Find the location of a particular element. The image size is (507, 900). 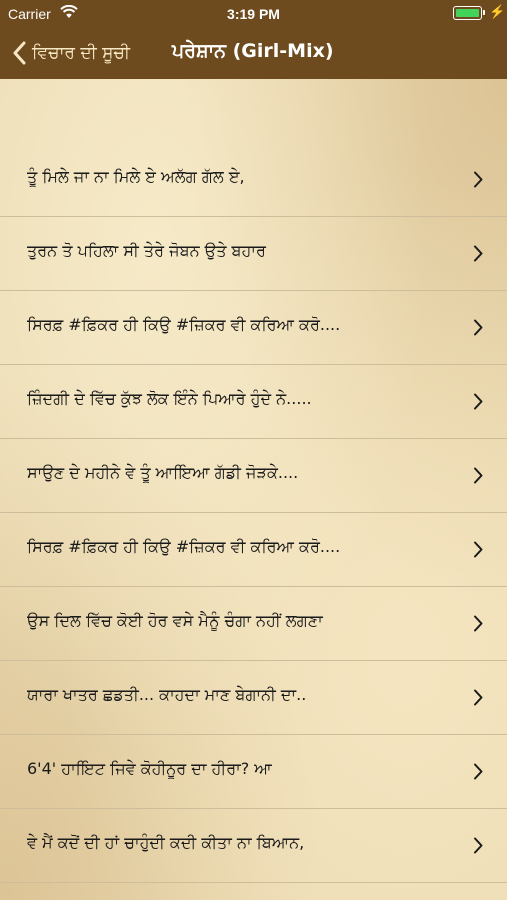

navigation-bar: ਵਿਚਾਰ ਦੀ ਸੂਚੀ ਪਰੇਸ਼ਾਨ (Girl-Mix) is located at coordinates (253, 53).